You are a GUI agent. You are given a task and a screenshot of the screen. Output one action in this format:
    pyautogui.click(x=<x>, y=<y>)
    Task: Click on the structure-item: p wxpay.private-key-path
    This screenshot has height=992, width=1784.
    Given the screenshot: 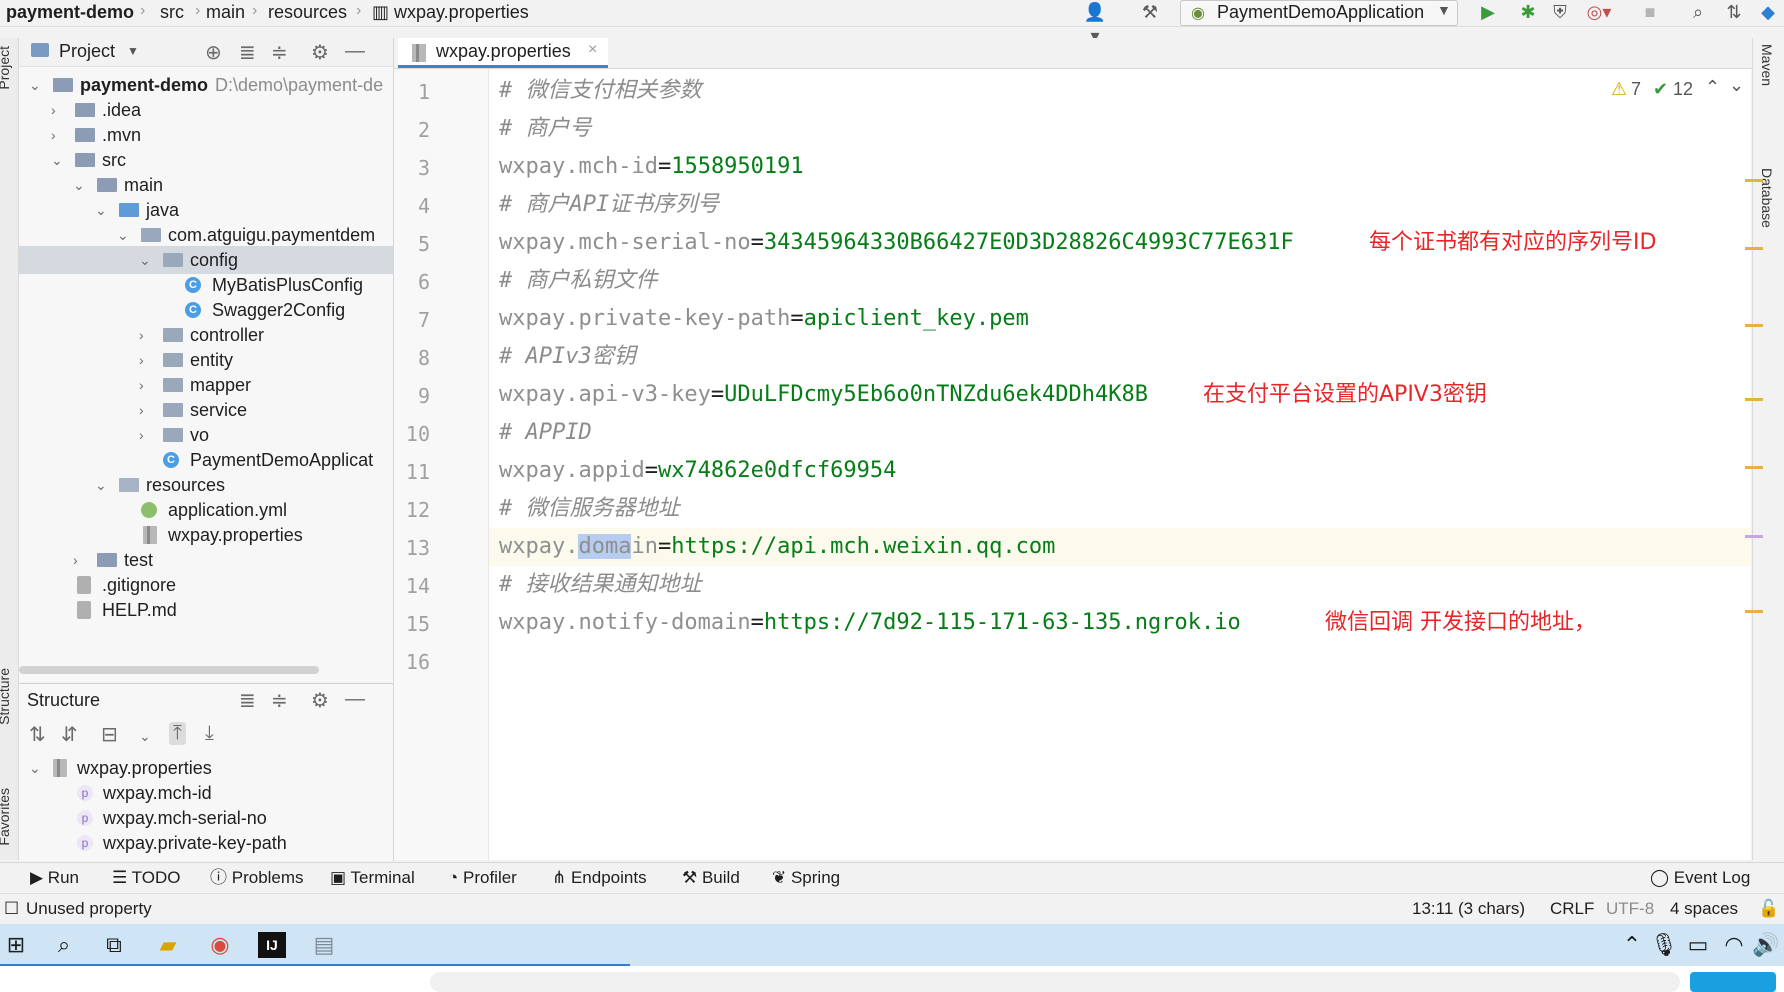 What is the action you would take?
    pyautogui.click(x=206, y=843)
    